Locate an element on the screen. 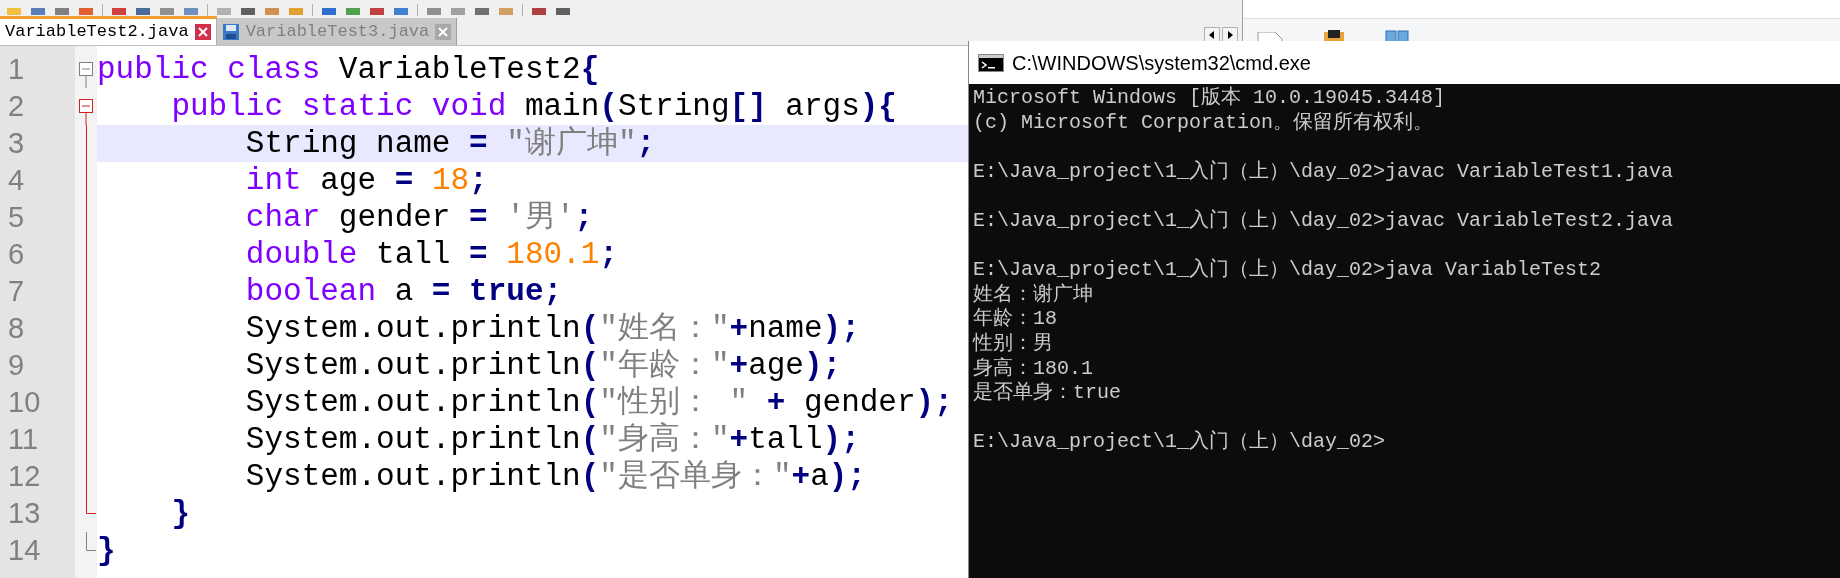 Image resolution: width=1840 pixels, height=578 pixels. console-line: 身高：180.1 is located at coordinates (1033, 368).